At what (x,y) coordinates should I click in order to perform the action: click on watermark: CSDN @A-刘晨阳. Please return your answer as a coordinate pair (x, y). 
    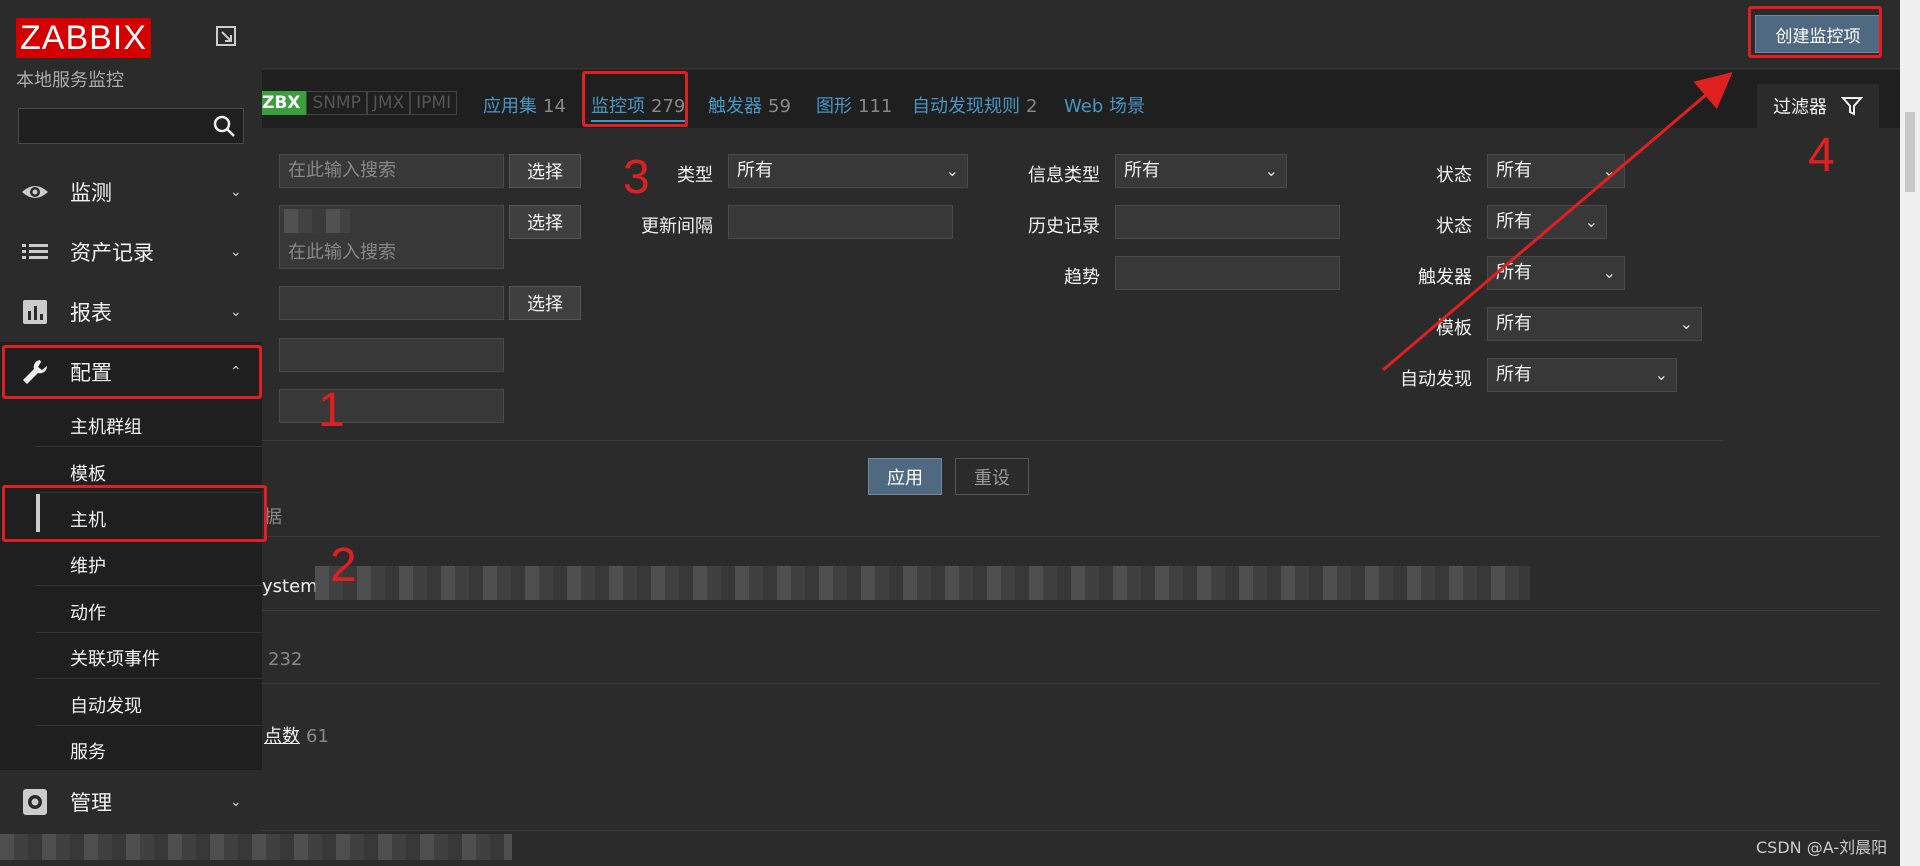
    Looking at the image, I should click on (1822, 847).